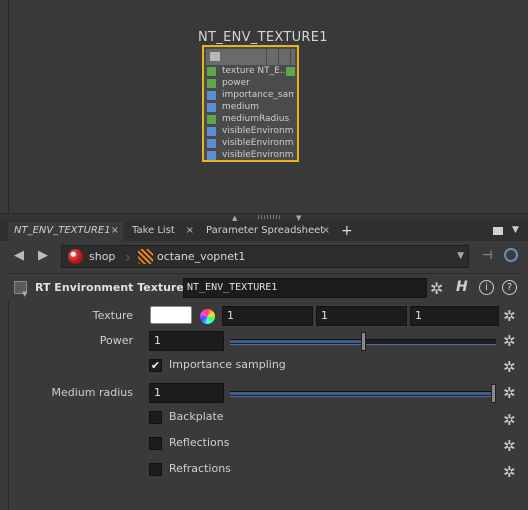 Image resolution: width=528 pixels, height=510 pixels. I want to click on path-bar: ◀ ▶ shop › octane_vopnet1 ▼ ⊣, so click(264, 257).